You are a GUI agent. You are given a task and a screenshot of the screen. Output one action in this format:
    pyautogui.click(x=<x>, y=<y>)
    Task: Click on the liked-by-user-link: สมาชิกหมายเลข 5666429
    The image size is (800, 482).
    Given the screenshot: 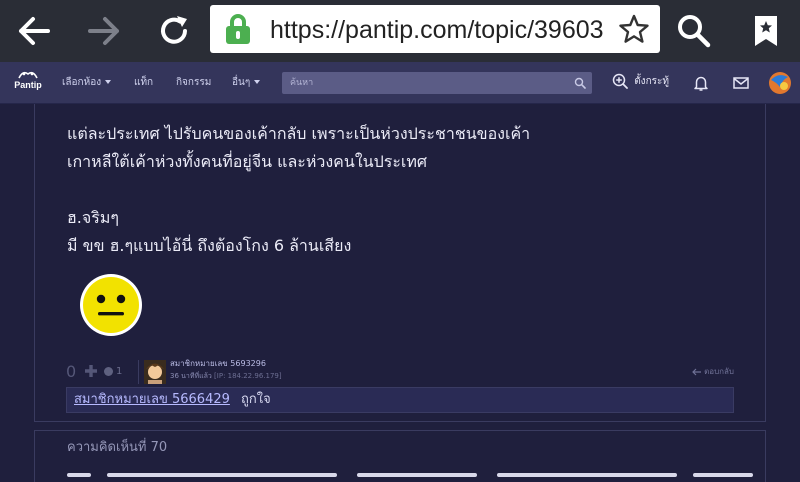 What is the action you would take?
    pyautogui.click(x=152, y=400)
    